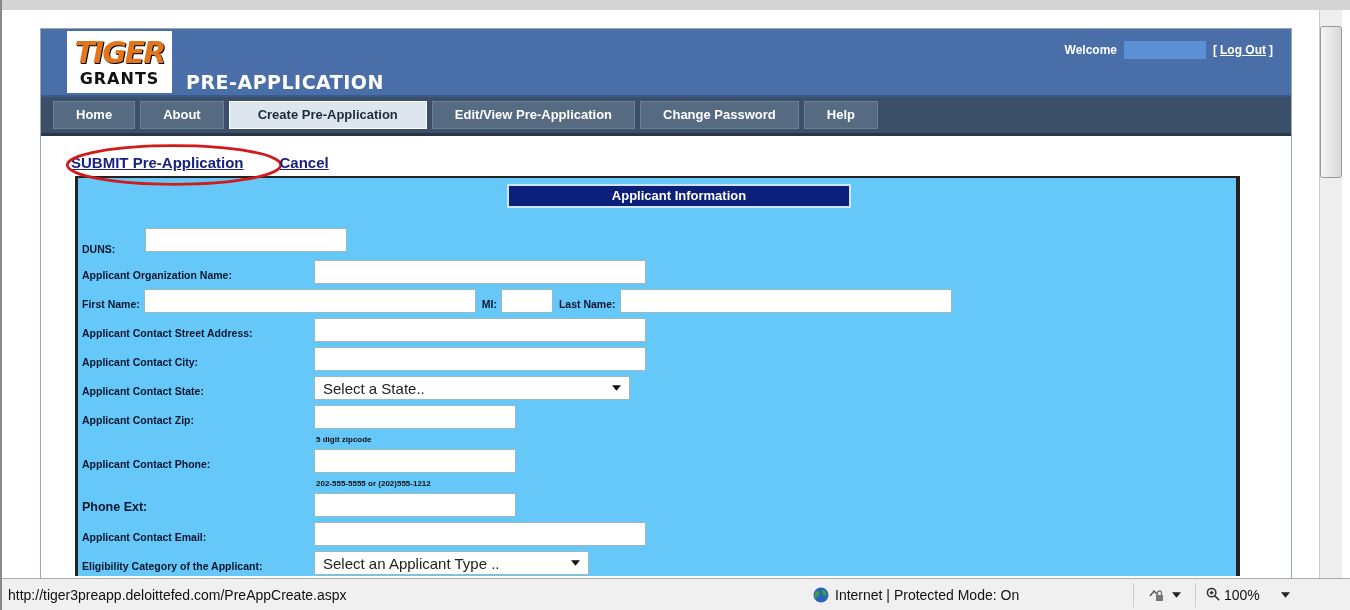 Image resolution: width=1350 pixels, height=610 pixels. What do you see at coordinates (173, 565) in the screenshot?
I see `field-label: Eligibility Category of the Applicant:` at bounding box center [173, 565].